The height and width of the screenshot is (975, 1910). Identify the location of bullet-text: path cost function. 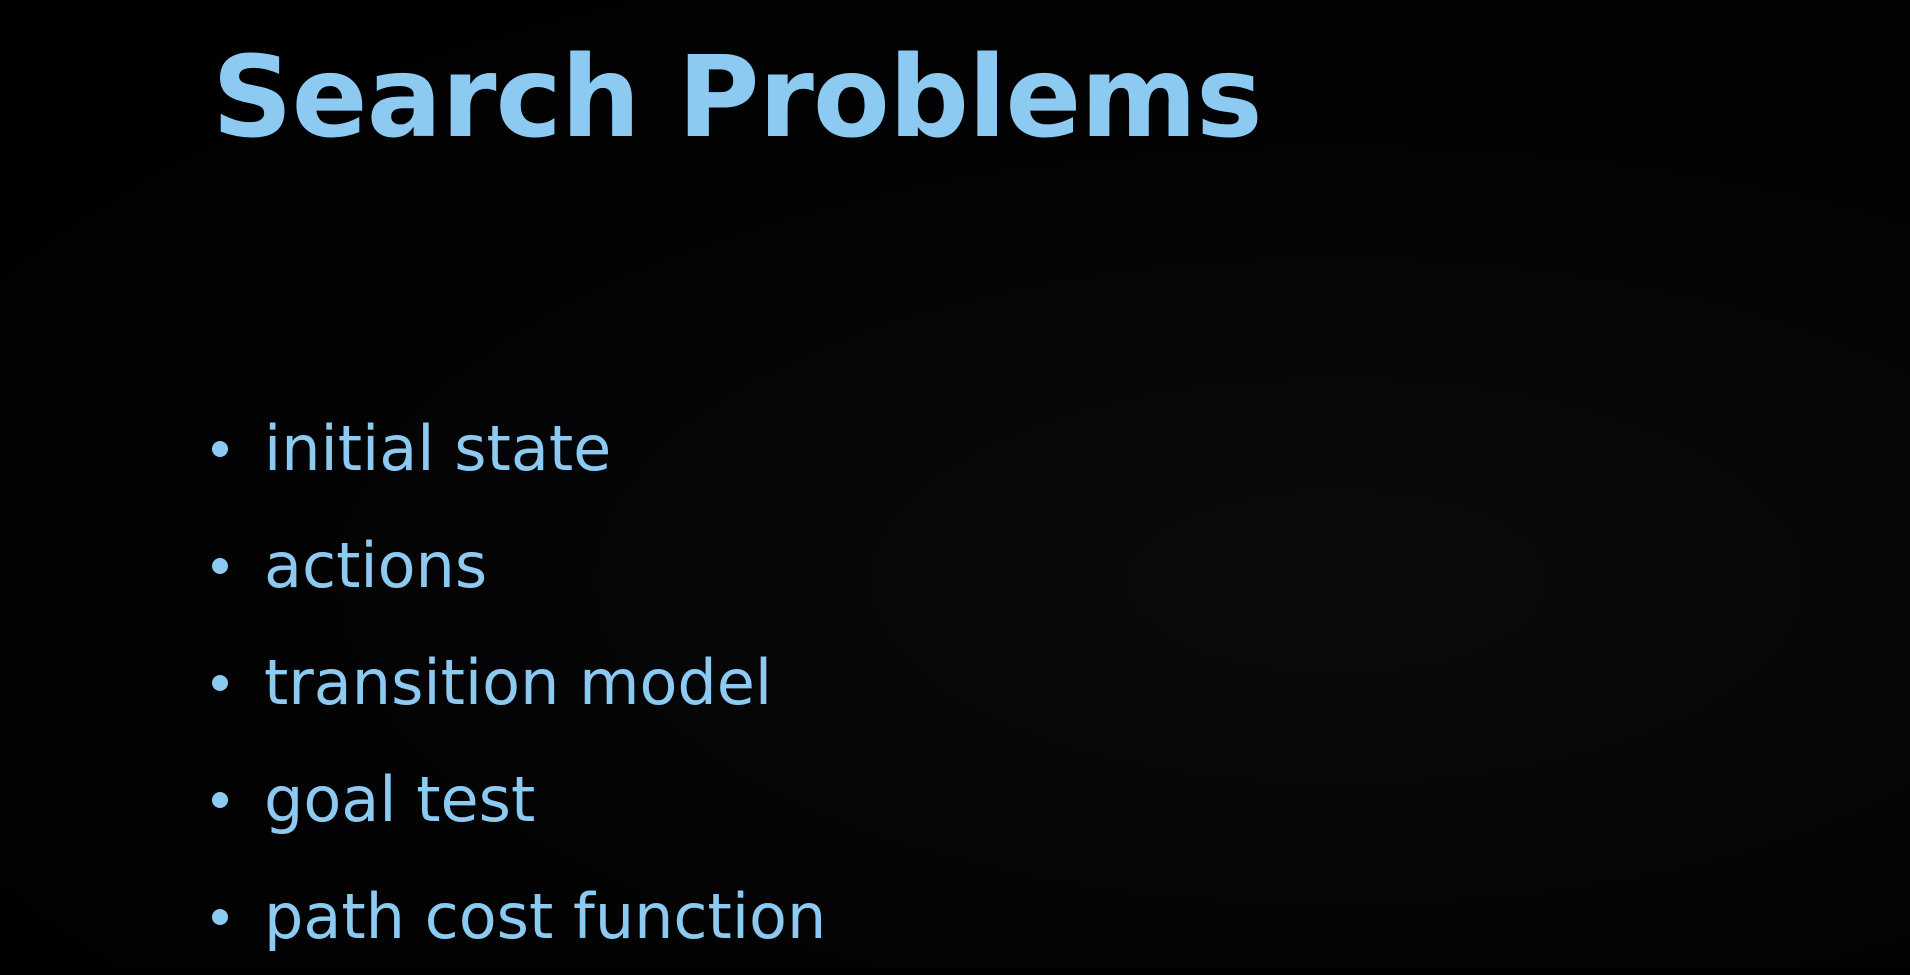
(545, 916).